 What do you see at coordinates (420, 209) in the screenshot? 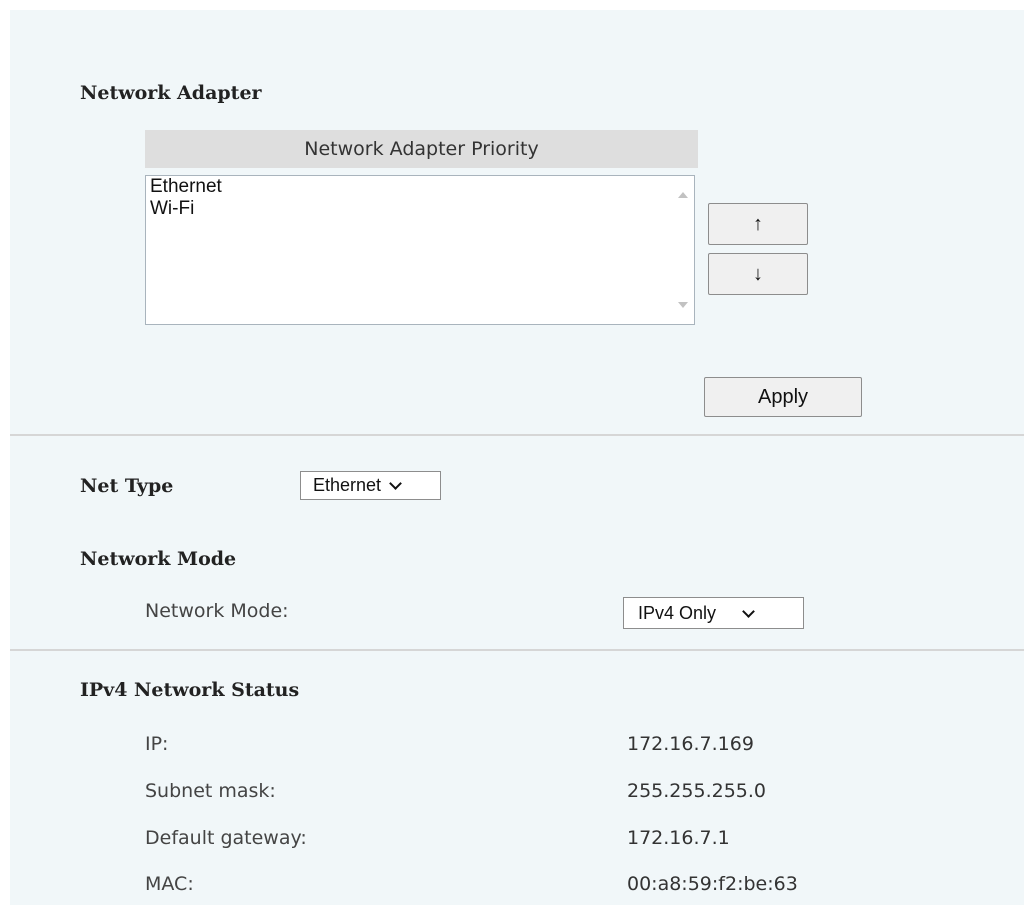
I see `list-item-wifi: Wi-Fi` at bounding box center [420, 209].